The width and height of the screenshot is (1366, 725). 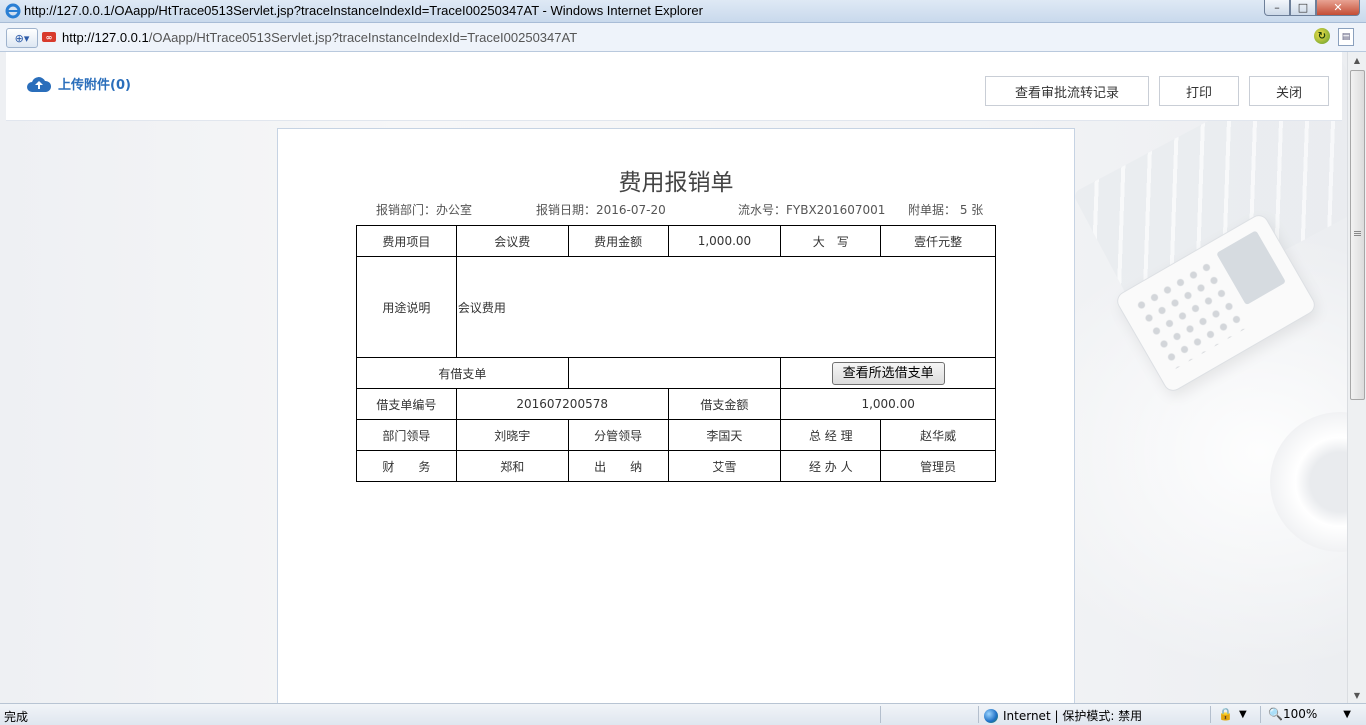 What do you see at coordinates (406, 435) in the screenshot?
I see `label-cell: 部门领导` at bounding box center [406, 435].